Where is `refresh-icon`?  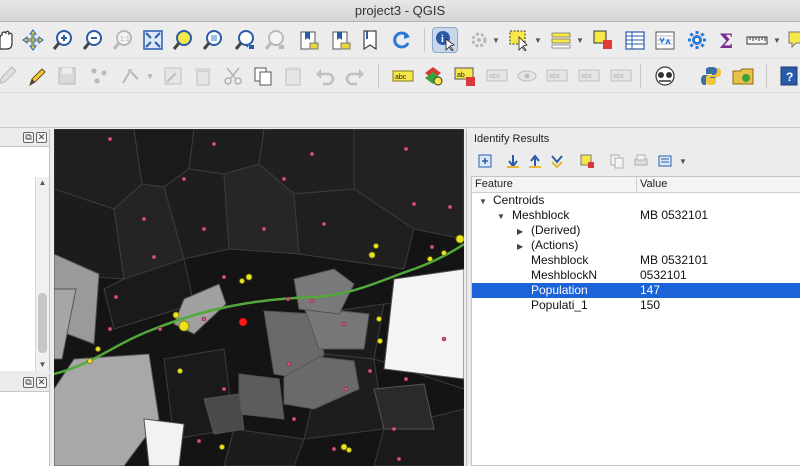 refresh-icon is located at coordinates (401, 40).